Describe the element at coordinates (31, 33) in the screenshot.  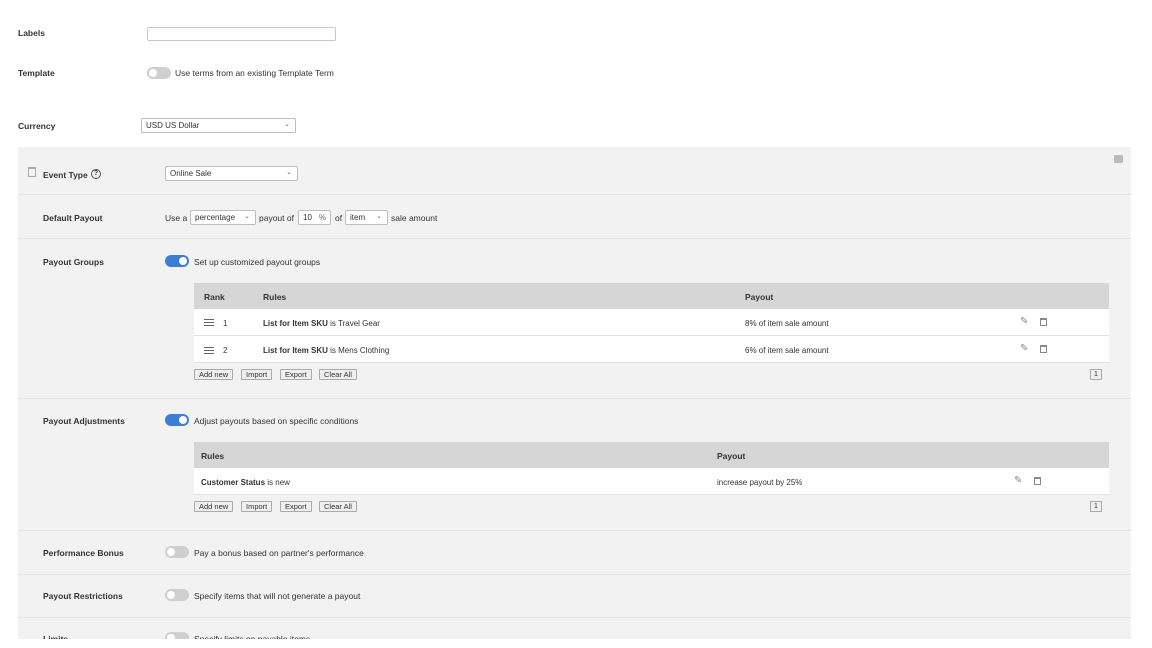
I see `labels-label: Labels` at that location.